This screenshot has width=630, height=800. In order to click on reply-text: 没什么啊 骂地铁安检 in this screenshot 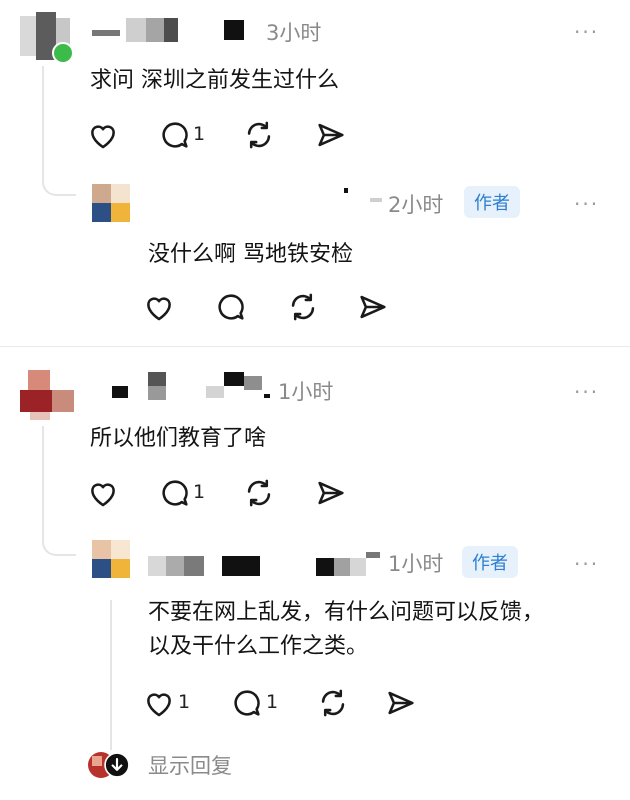, I will do `click(250, 254)`.